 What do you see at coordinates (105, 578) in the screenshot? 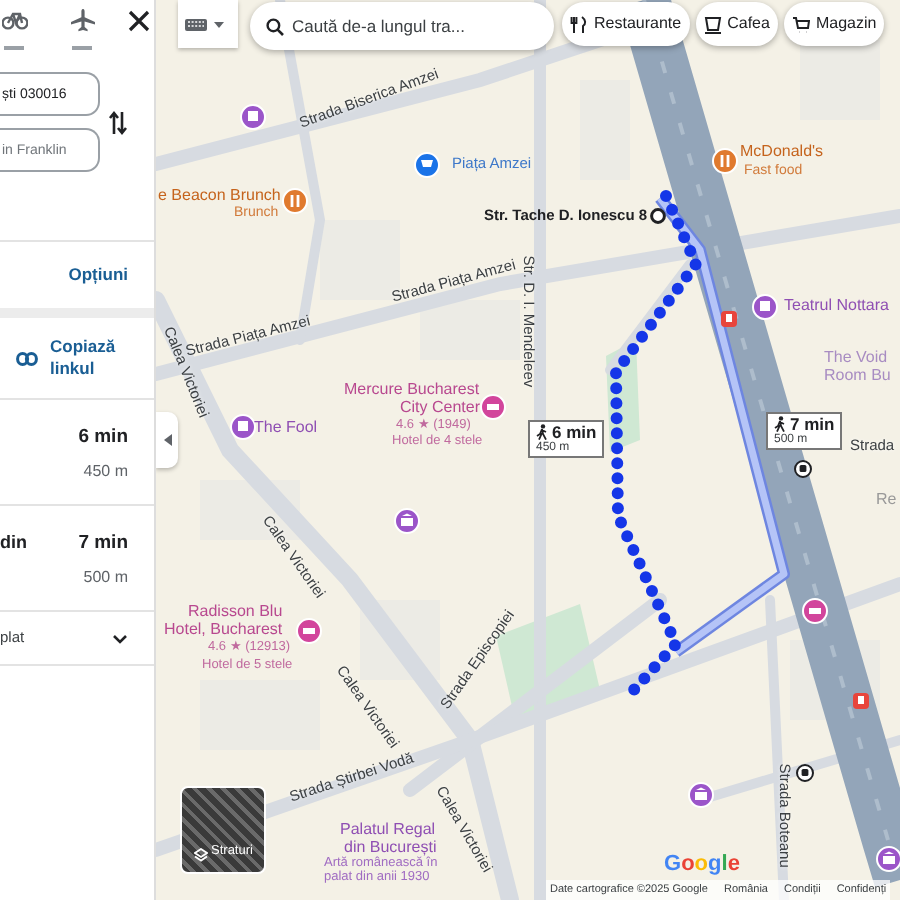
I see `route-distance: 500 m` at bounding box center [105, 578].